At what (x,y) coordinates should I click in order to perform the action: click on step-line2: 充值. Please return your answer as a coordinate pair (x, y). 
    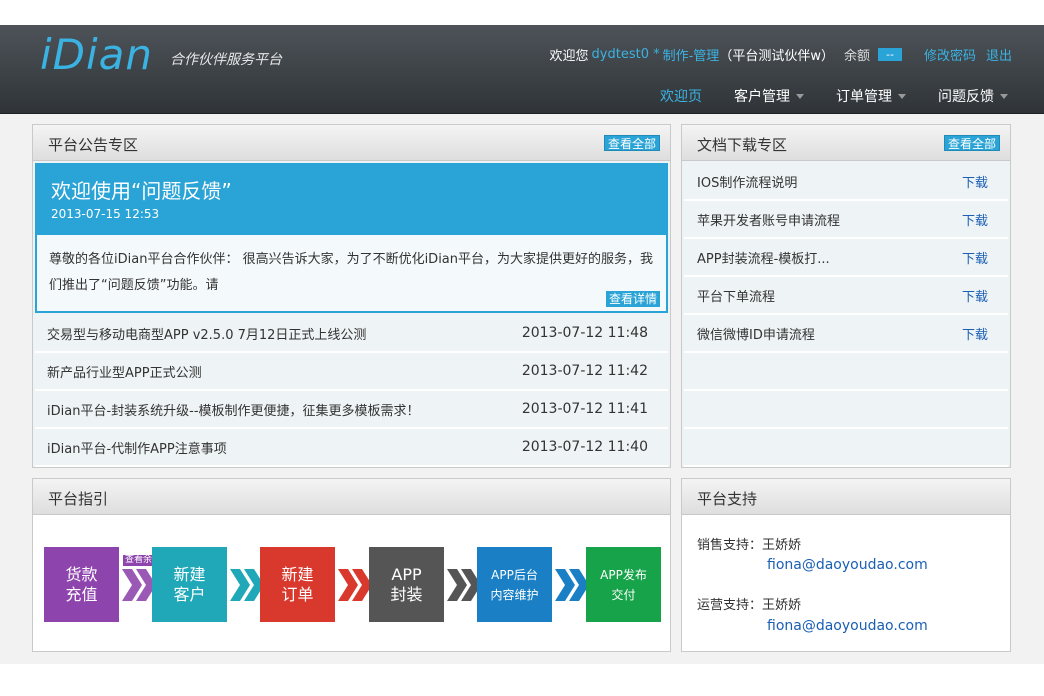
    Looking at the image, I should click on (81, 594).